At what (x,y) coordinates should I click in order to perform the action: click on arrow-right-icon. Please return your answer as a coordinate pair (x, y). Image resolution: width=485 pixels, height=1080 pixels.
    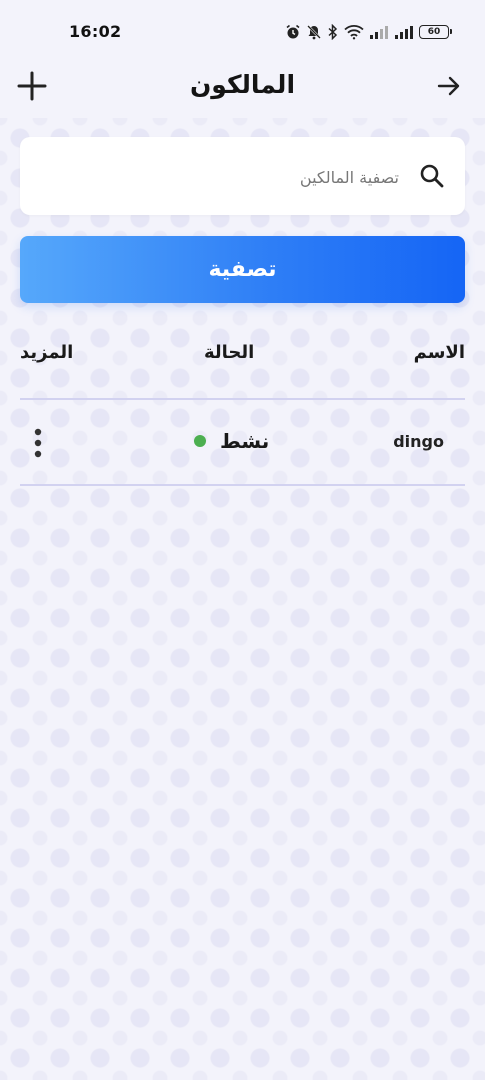
    Looking at the image, I should click on (448, 86).